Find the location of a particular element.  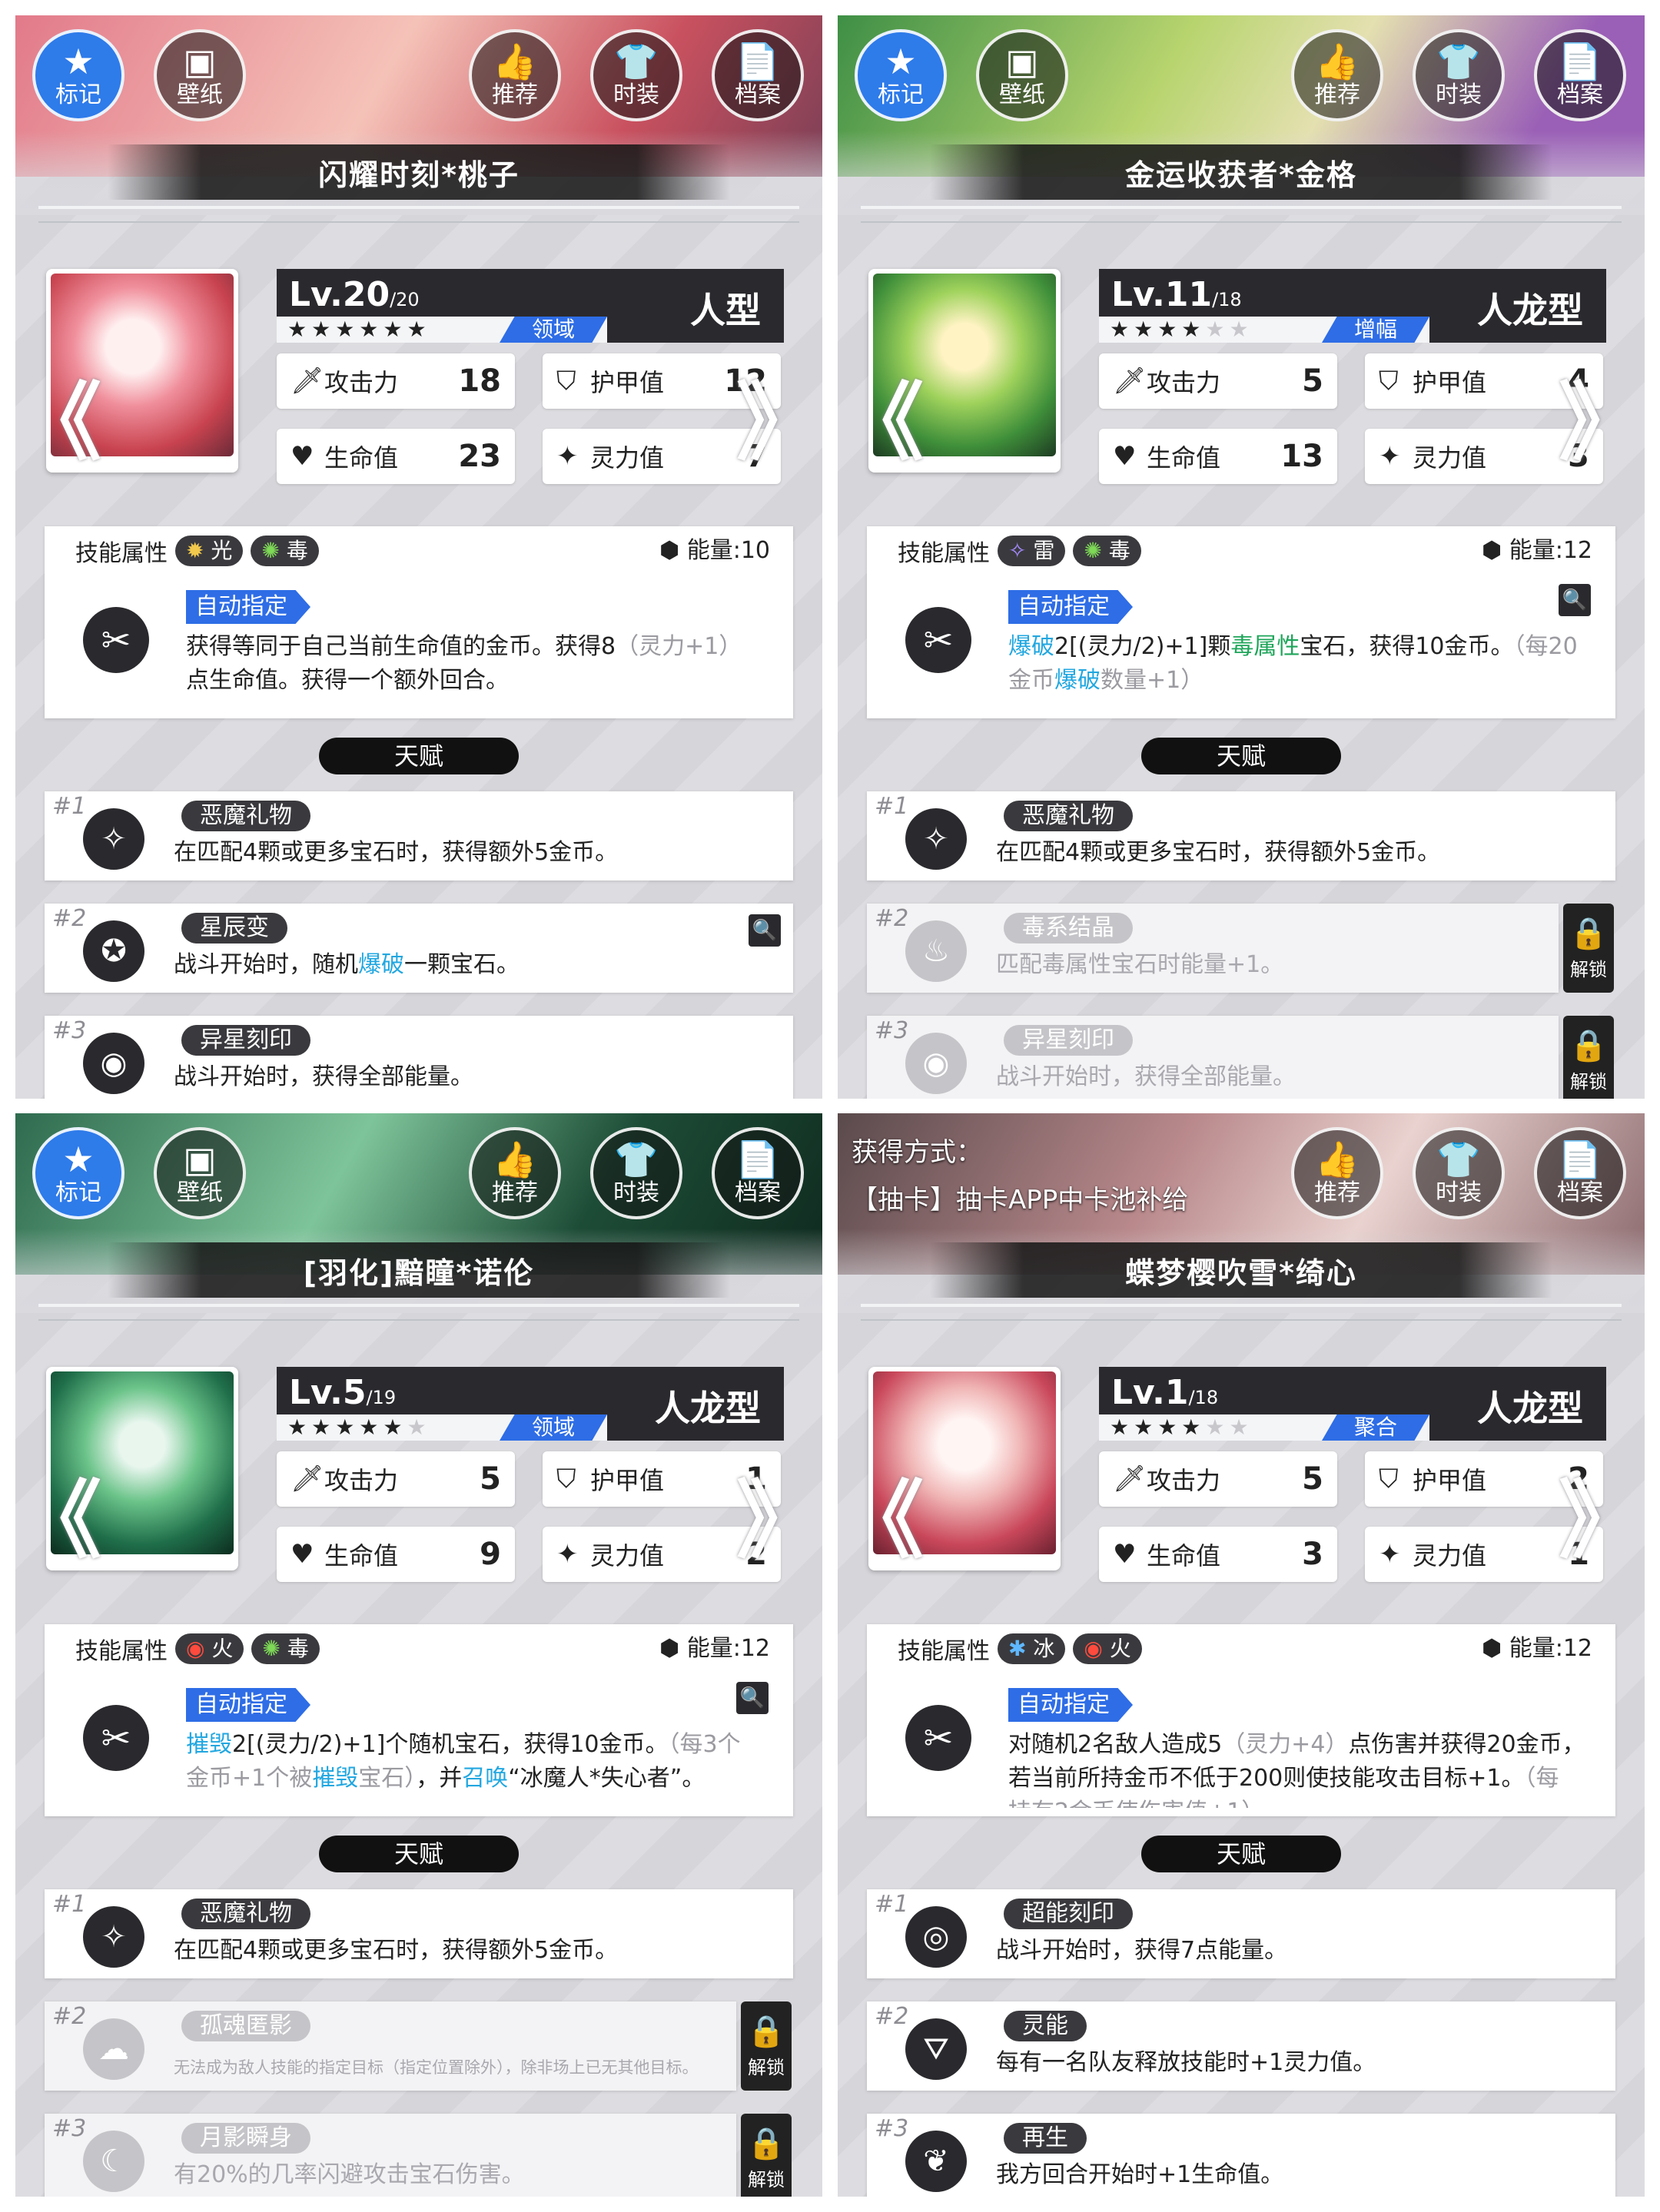

element-fire: ◉ 火 is located at coordinates (1107, 1648).